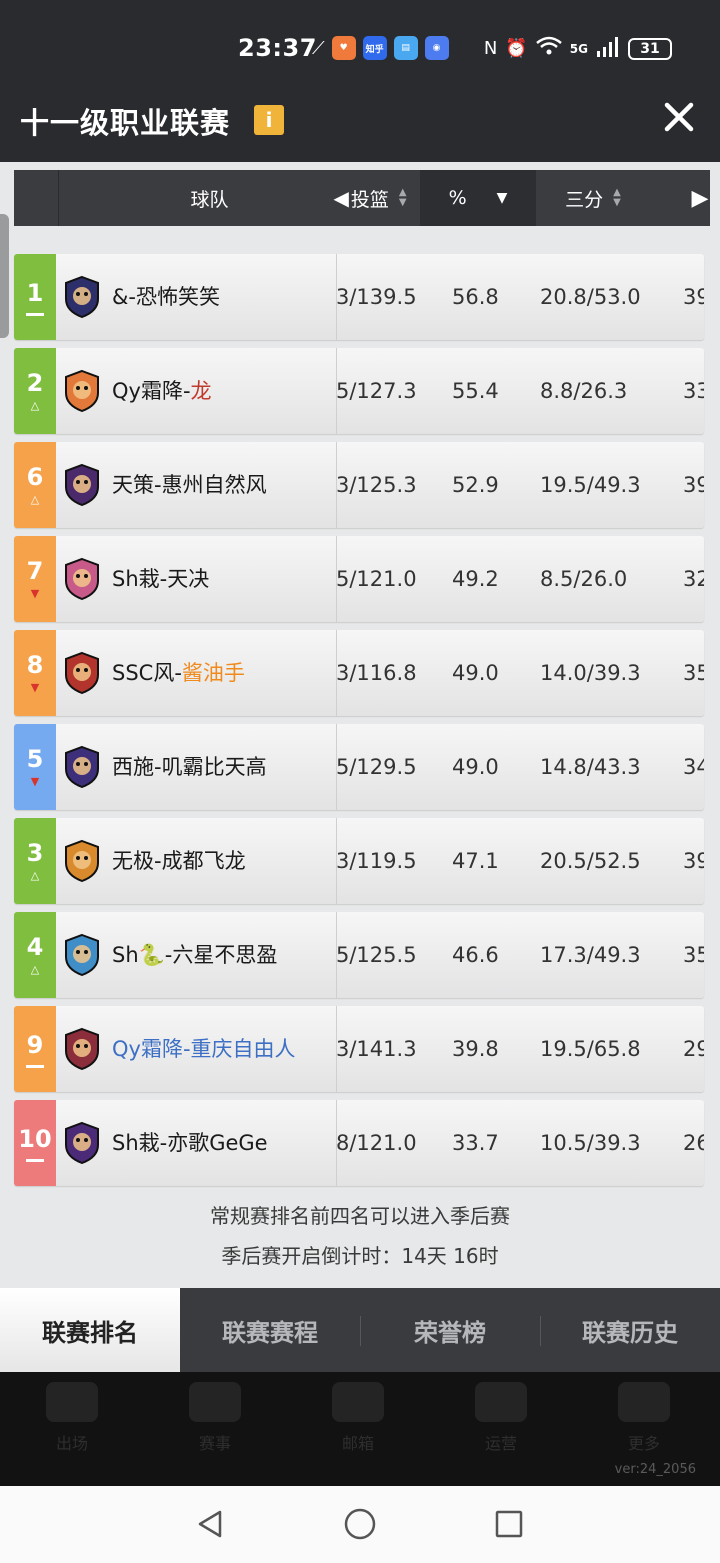 The height and width of the screenshot is (1563, 720). Describe the element at coordinates (644, 1402) in the screenshot. I see `more-icon` at that location.